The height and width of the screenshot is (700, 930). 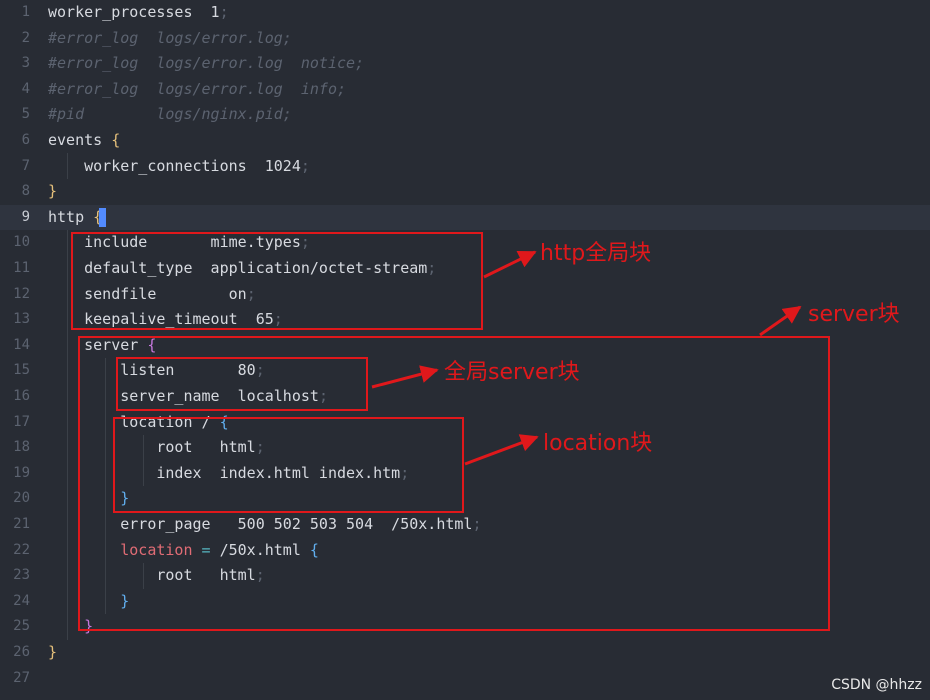 I want to click on arrow-server, so click(x=780, y=321).